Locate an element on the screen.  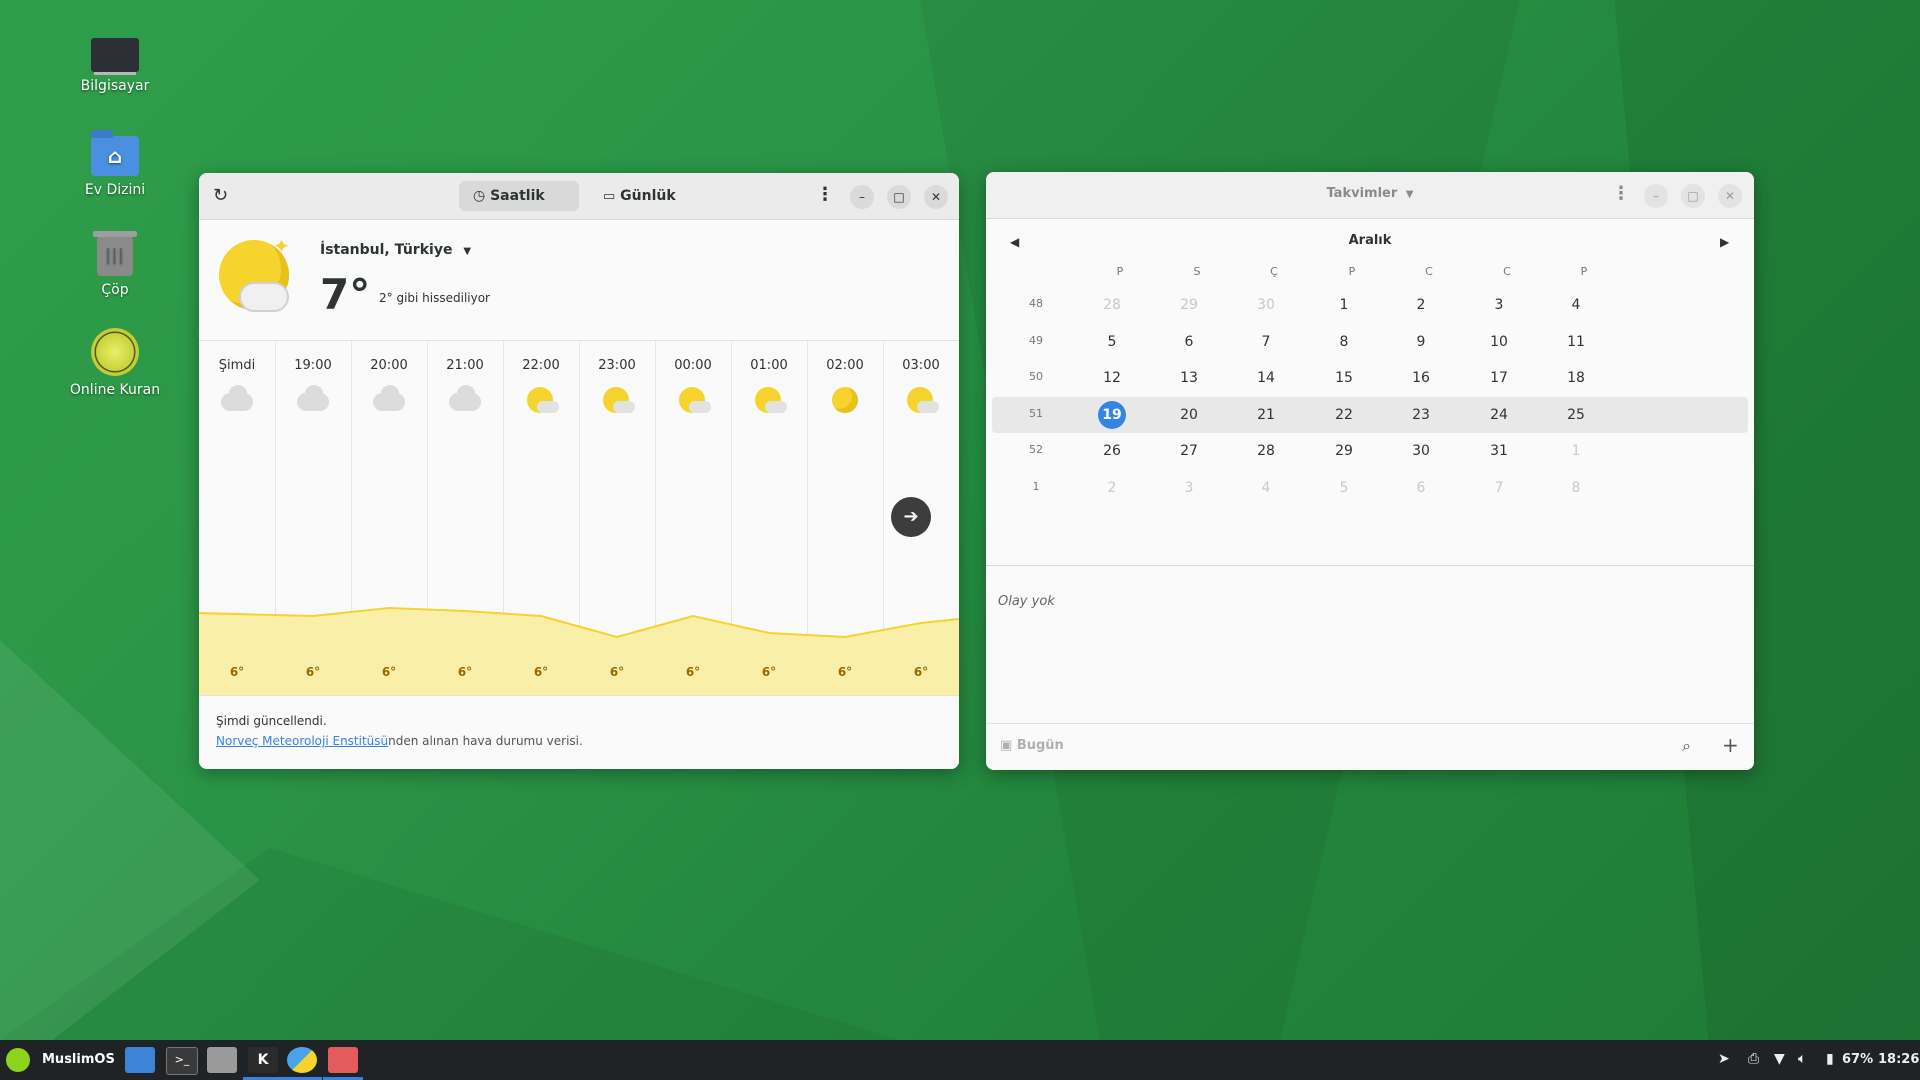
tab-hourly: ◷ Saatlik is located at coordinates (519, 196).